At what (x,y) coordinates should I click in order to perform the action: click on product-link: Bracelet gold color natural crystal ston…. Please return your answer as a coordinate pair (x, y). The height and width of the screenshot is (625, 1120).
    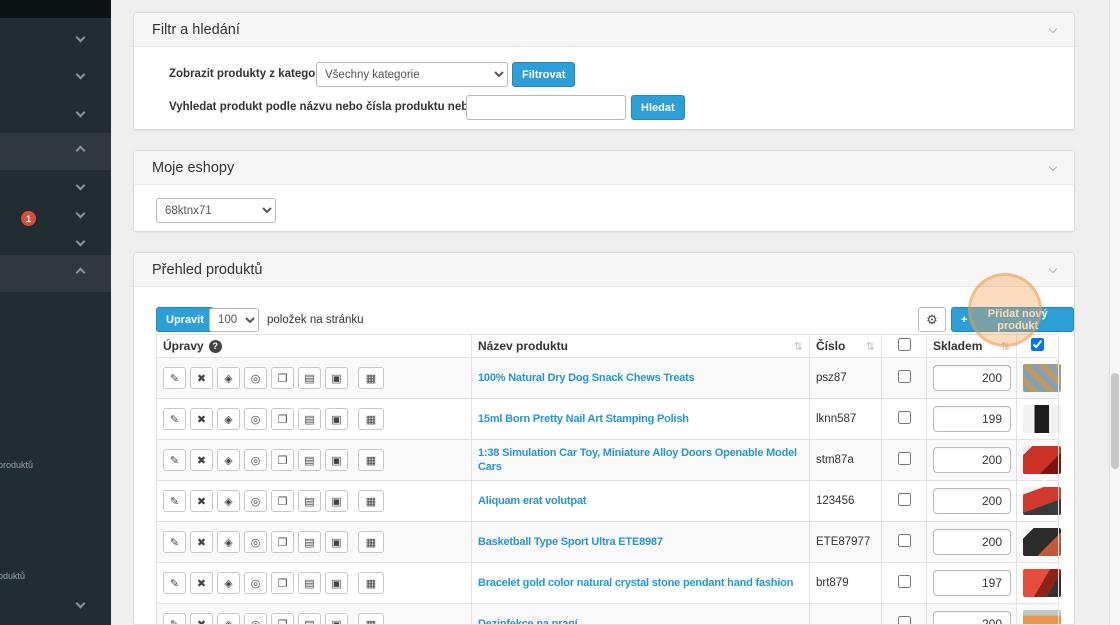
    Looking at the image, I should click on (640, 583).